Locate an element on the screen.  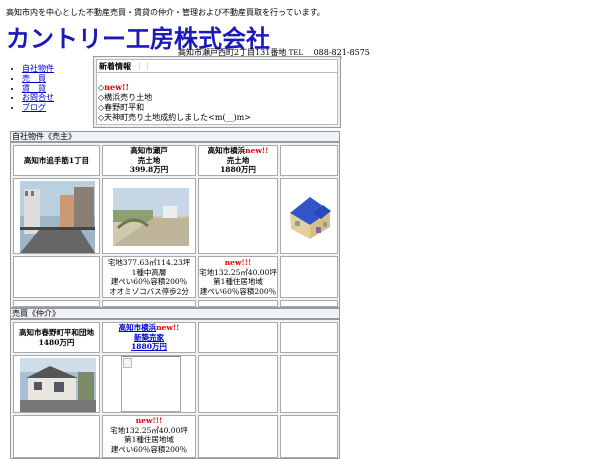
nav-item-rent: 賃 貸 is located at coordinates (38, 89).